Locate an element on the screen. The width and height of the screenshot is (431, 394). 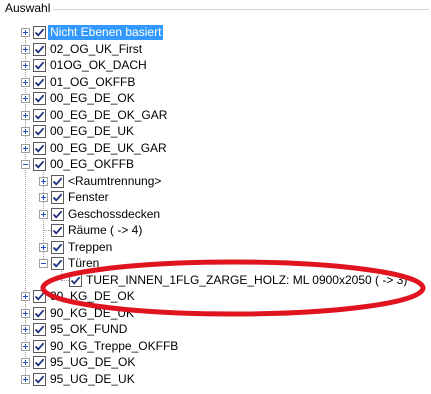
tree-item: Treppen is located at coordinates (76, 247).